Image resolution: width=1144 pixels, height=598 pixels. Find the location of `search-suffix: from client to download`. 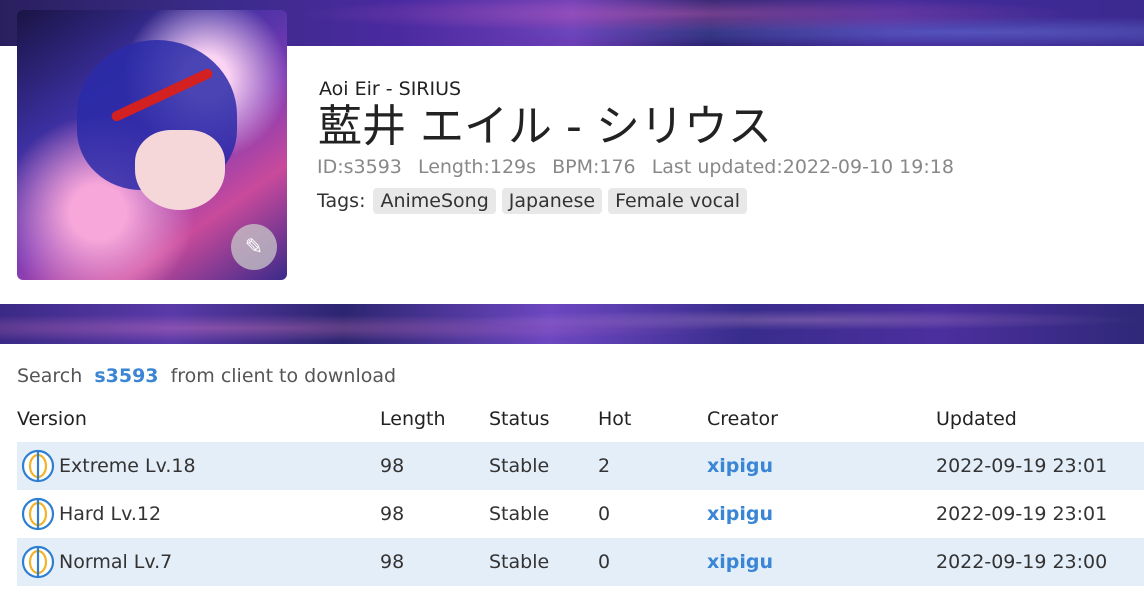

search-suffix: from client to download is located at coordinates (283, 376).